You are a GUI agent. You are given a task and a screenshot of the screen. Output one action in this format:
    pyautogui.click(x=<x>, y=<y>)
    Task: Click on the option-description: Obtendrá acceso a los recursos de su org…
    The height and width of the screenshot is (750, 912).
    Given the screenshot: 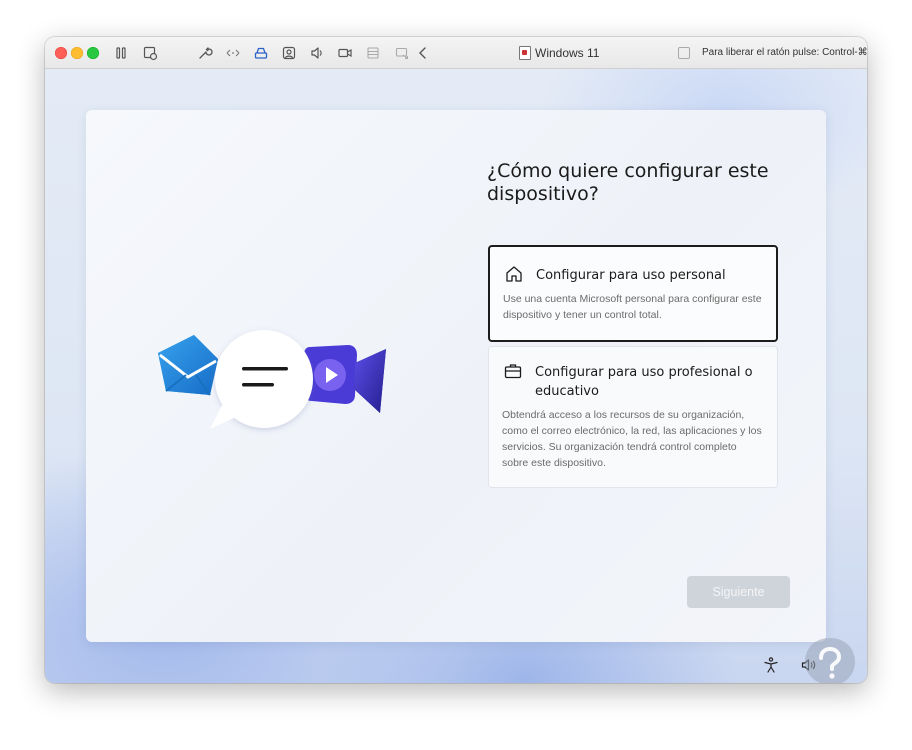 What is the action you would take?
    pyautogui.click(x=632, y=439)
    